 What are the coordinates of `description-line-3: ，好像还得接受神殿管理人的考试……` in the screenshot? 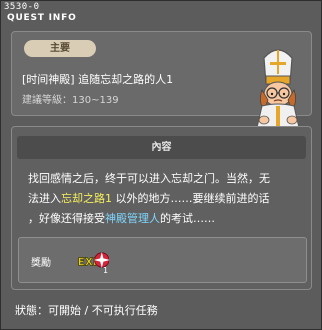 It's located at (168, 219).